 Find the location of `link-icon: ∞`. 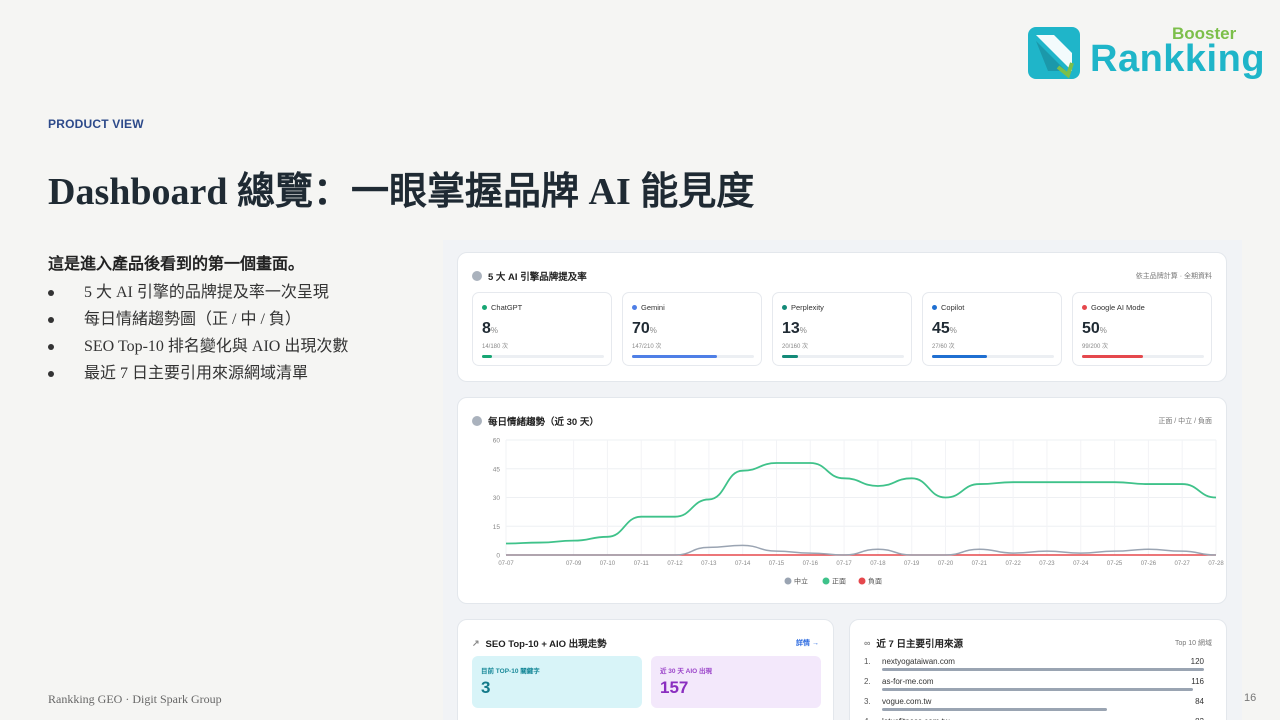

link-icon: ∞ is located at coordinates (867, 643).